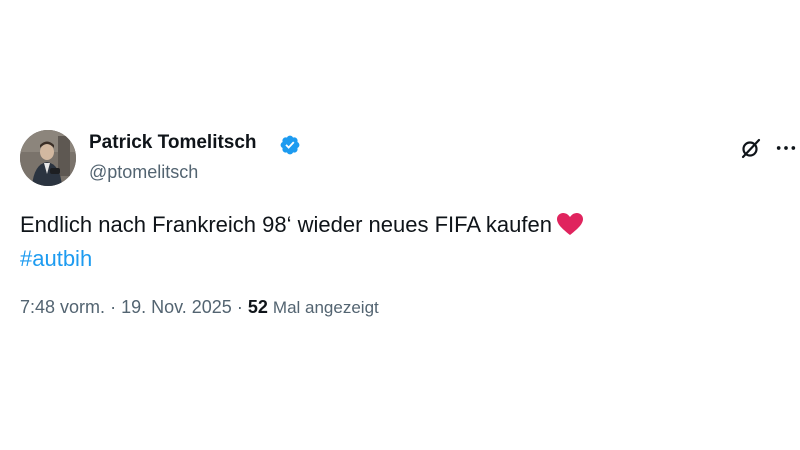 The width and height of the screenshot is (800, 450). Describe the element at coordinates (325, 307) in the screenshot. I see `views-label: Mal angezeigt` at that location.